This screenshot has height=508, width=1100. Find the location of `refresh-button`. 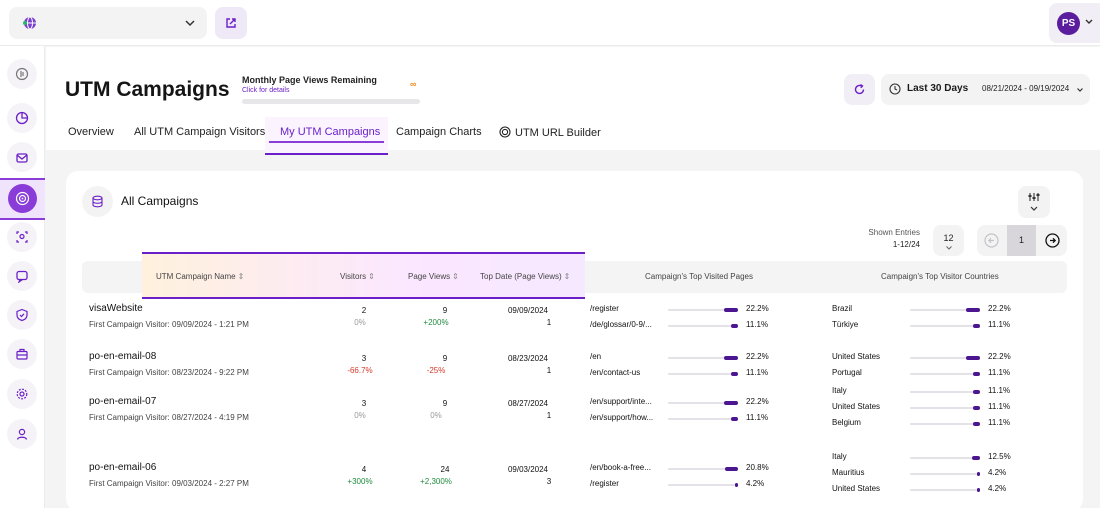

refresh-button is located at coordinates (859, 89).